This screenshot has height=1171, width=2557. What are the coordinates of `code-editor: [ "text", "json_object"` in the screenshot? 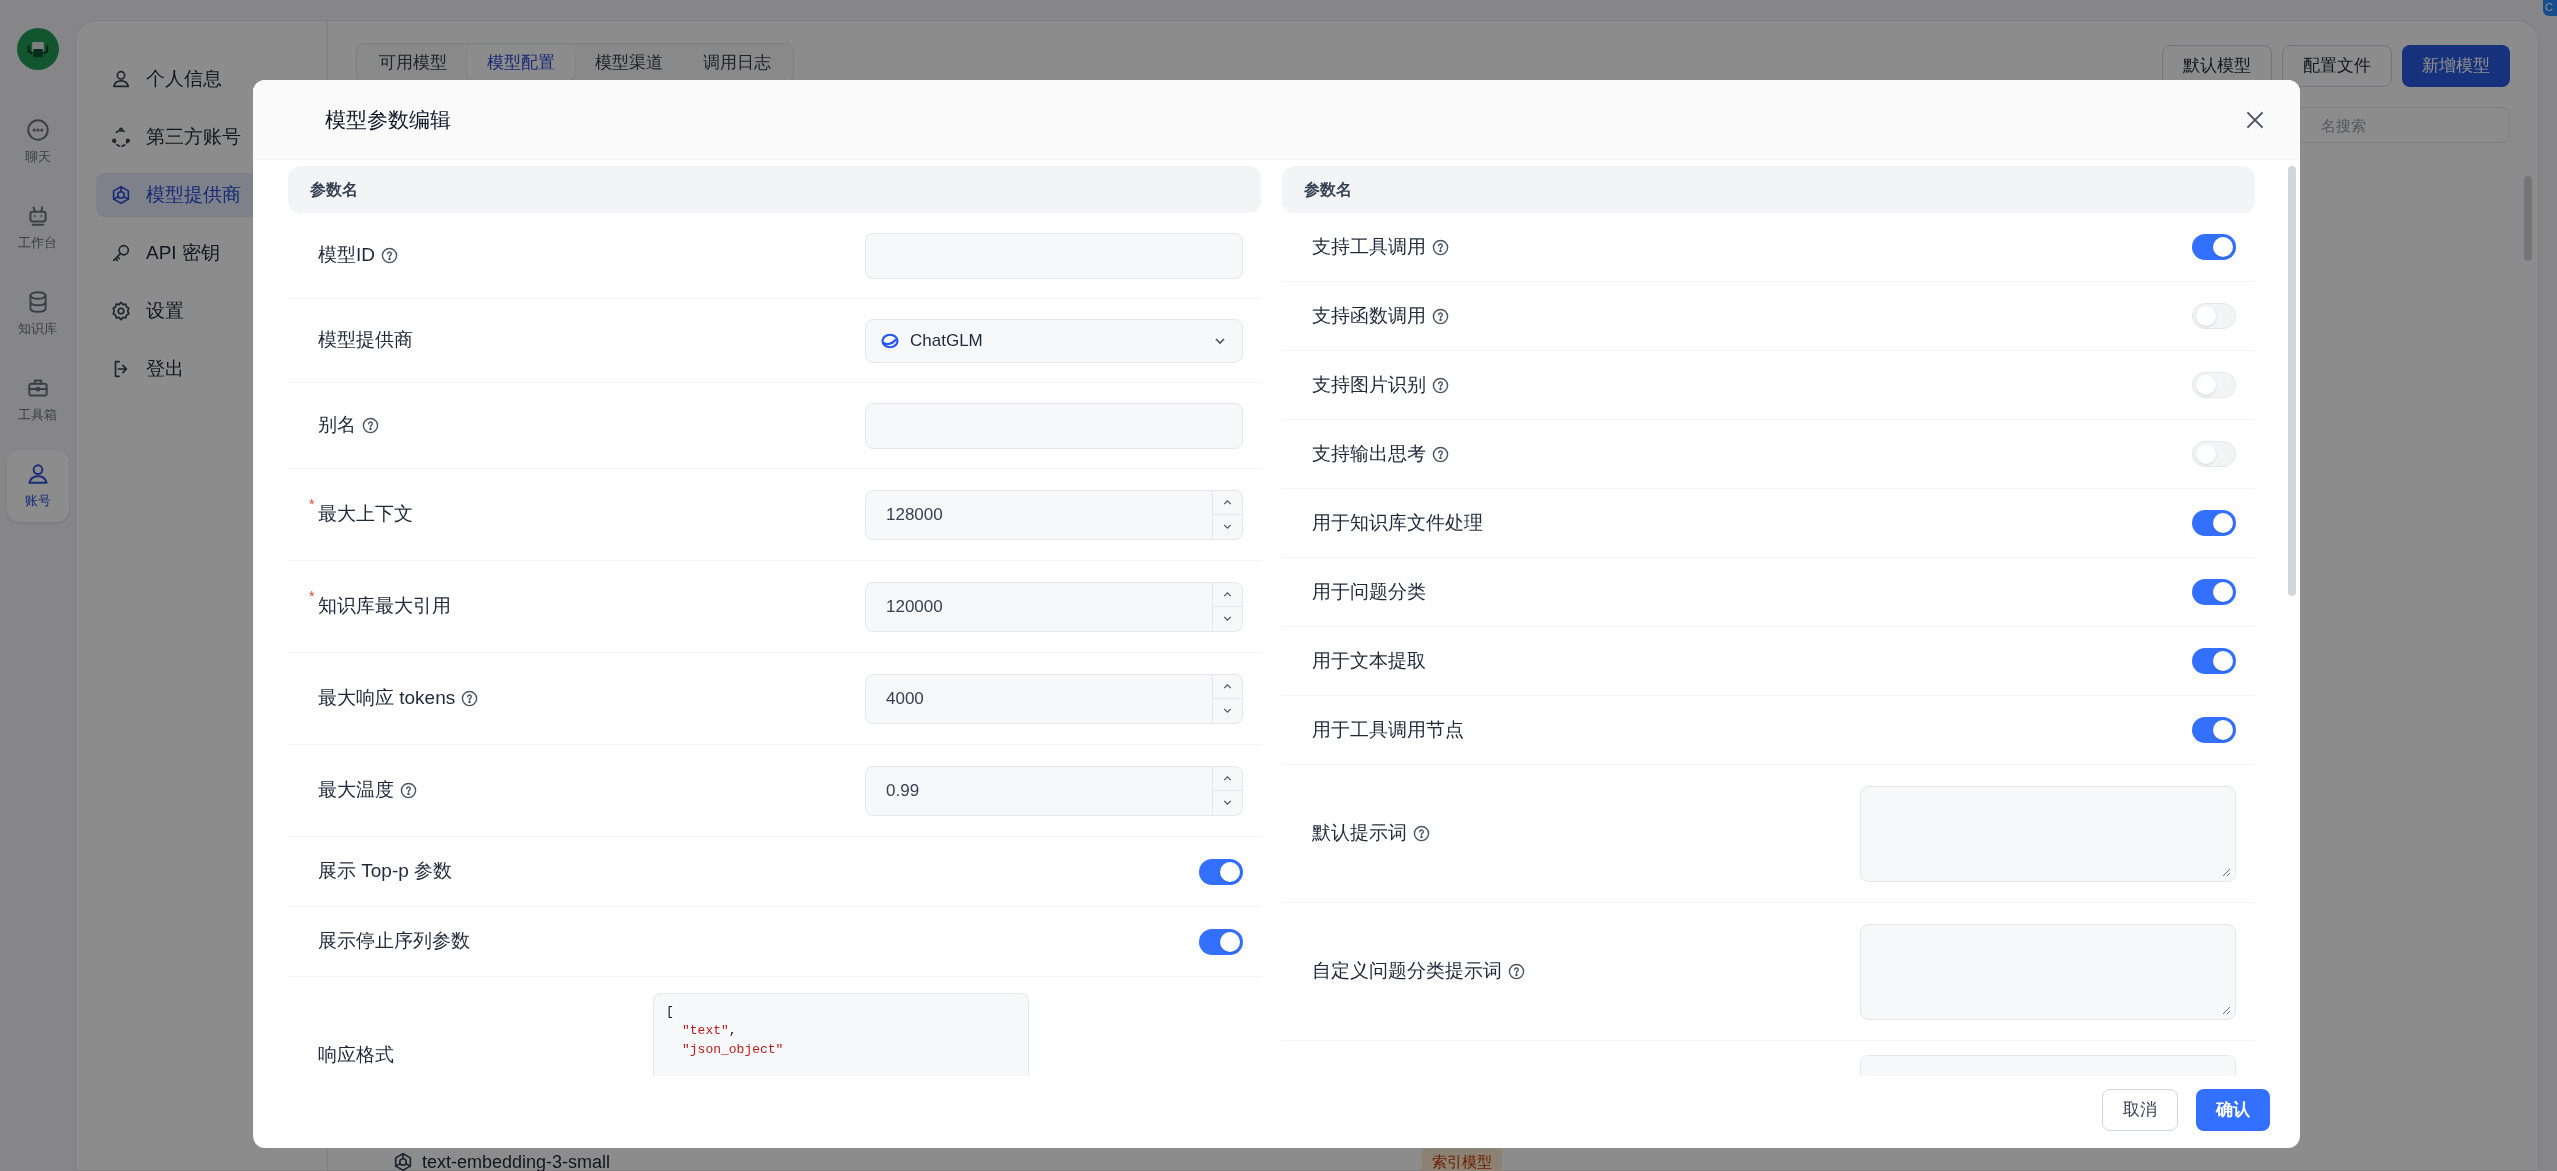 It's located at (841, 1034).